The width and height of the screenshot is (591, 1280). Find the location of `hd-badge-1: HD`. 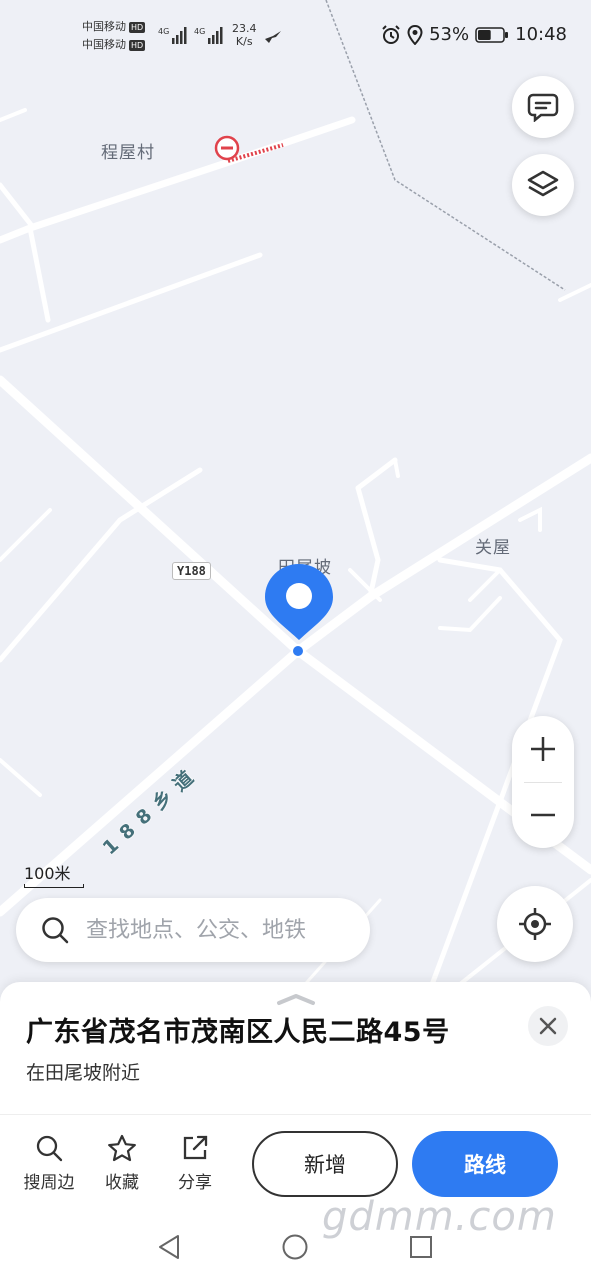

hd-badge-1: HD is located at coordinates (137, 27).